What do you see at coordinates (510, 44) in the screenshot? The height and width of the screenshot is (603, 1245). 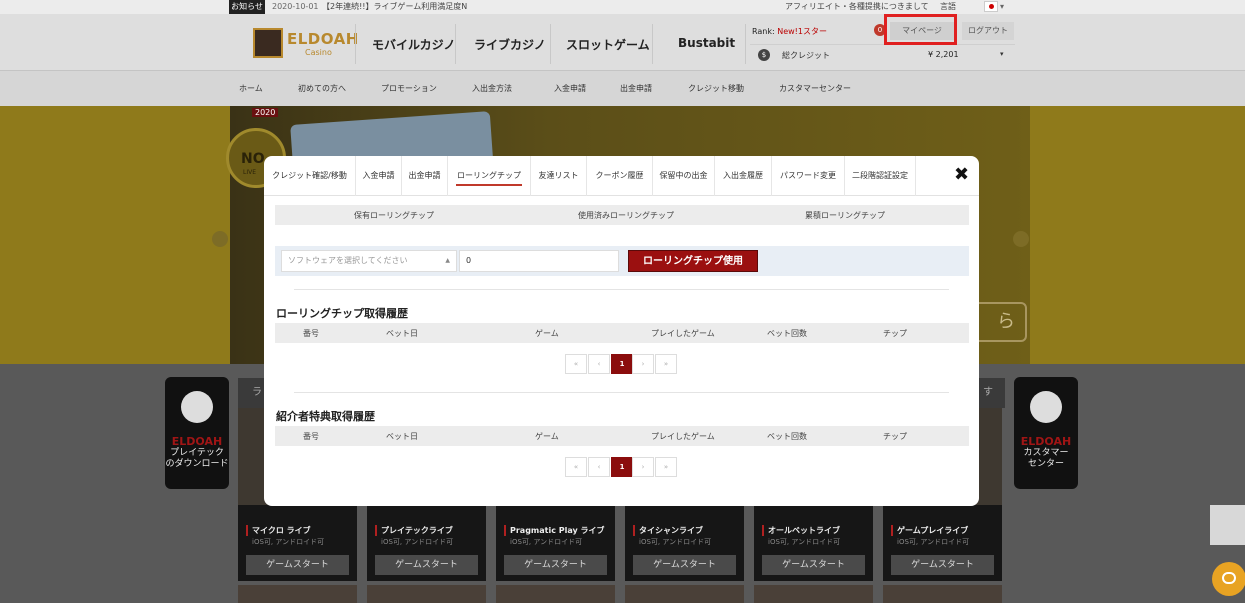 I see `nav-live-casino: ライブカジノ` at bounding box center [510, 44].